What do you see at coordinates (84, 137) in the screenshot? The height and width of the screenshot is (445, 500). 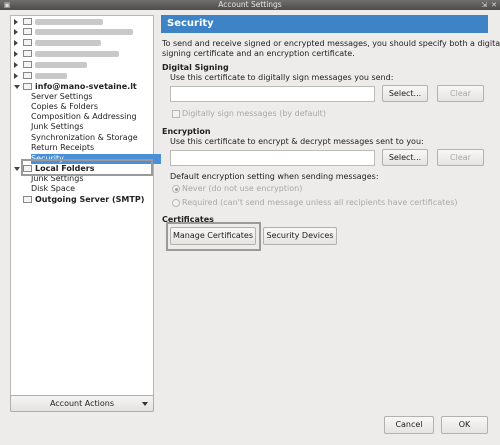 I see `tree-item-label: Synchronization & Storage` at bounding box center [84, 137].